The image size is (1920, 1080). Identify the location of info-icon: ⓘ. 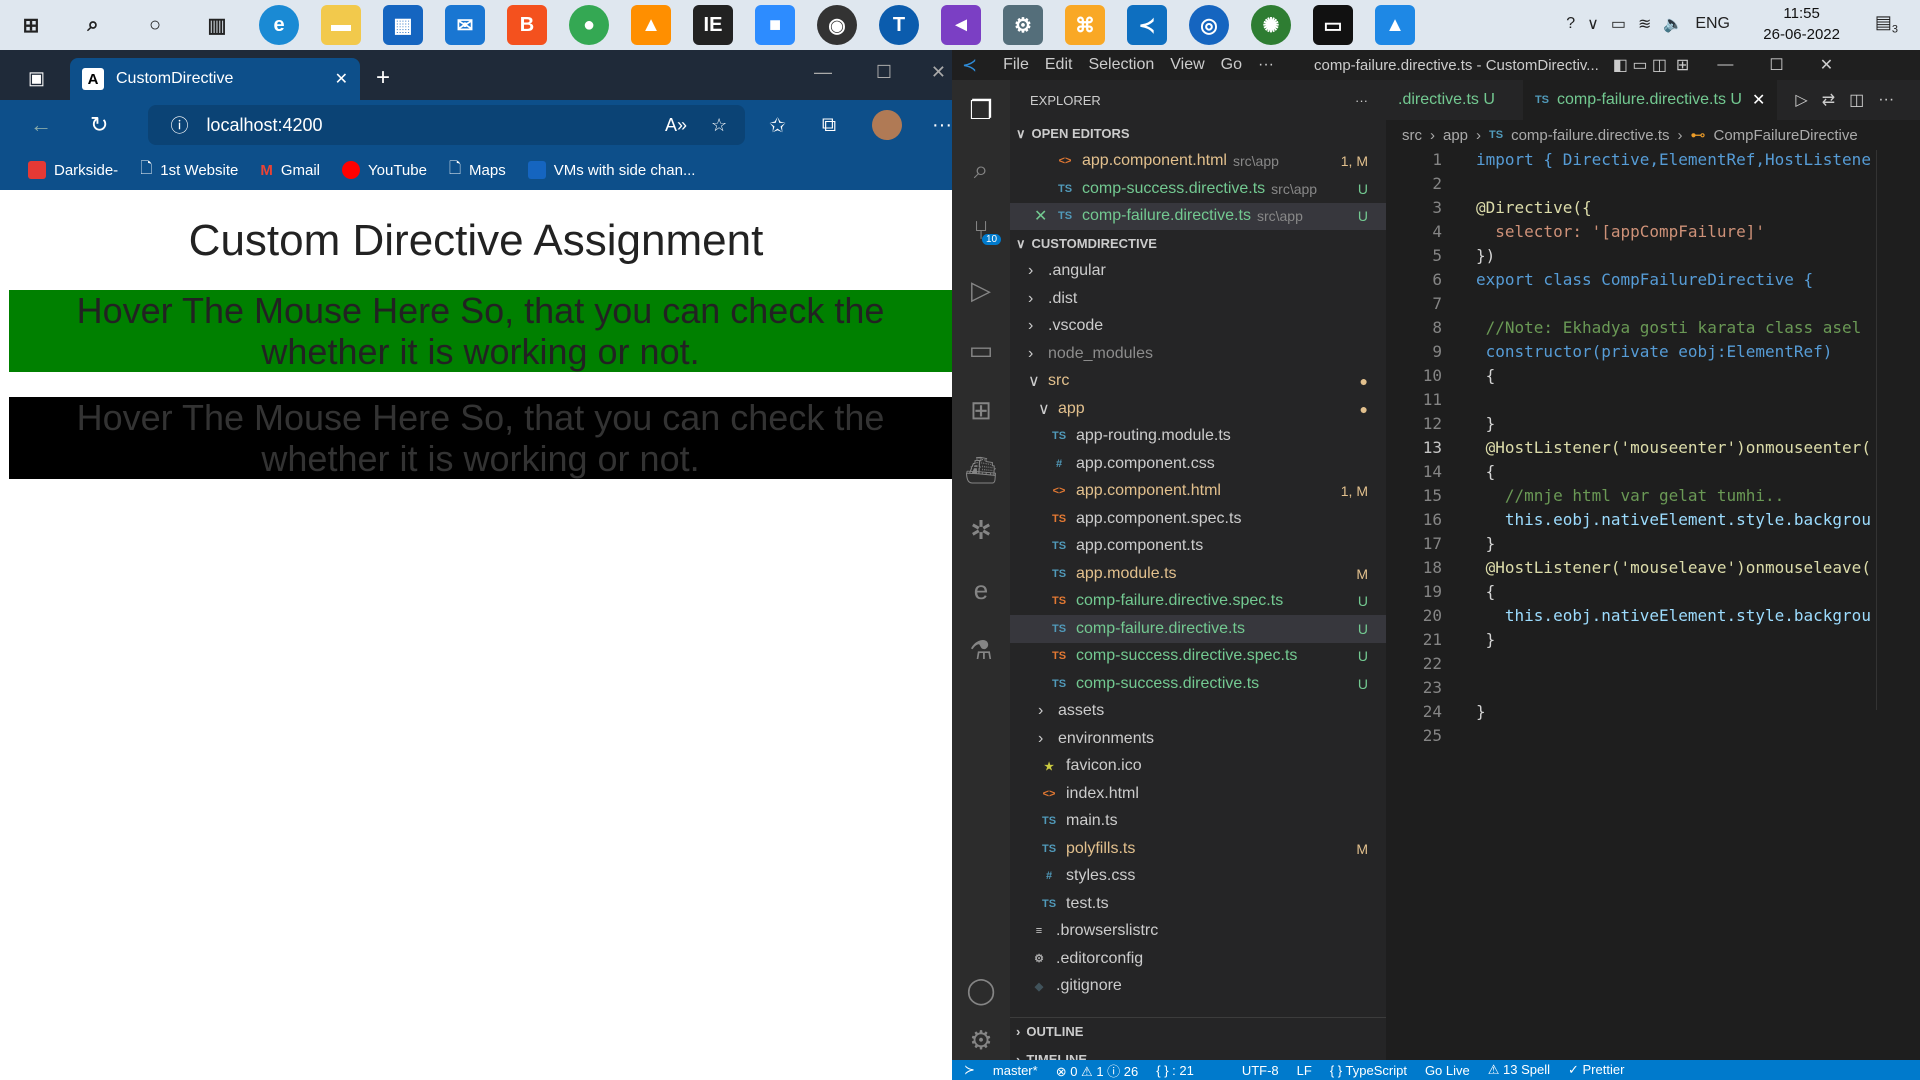
(179, 125).